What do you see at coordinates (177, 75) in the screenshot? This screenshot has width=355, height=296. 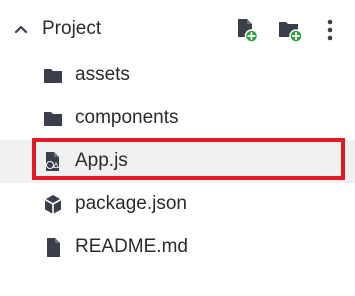 I see `tree-item-assets: assets` at bounding box center [177, 75].